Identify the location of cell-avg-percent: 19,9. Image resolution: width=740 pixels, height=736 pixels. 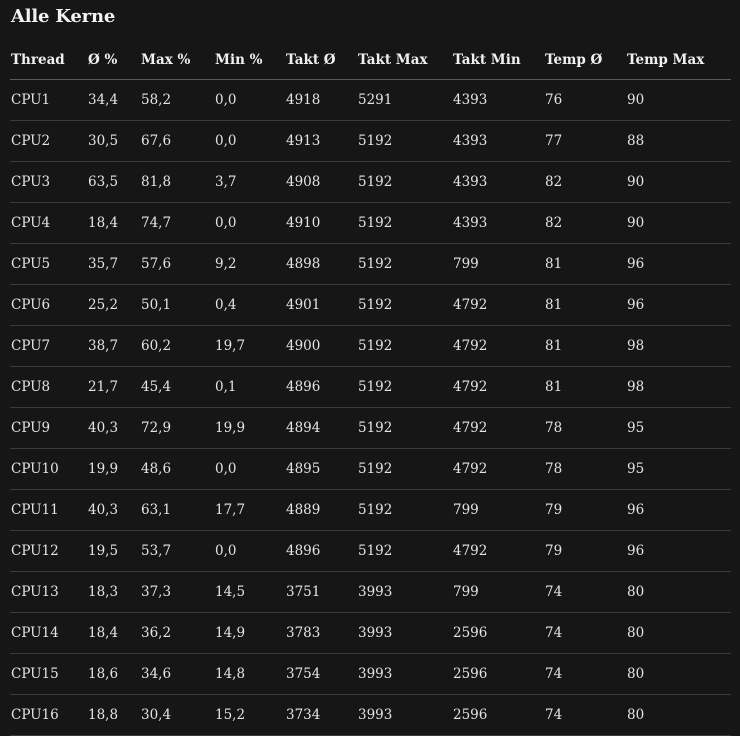
(113, 469).